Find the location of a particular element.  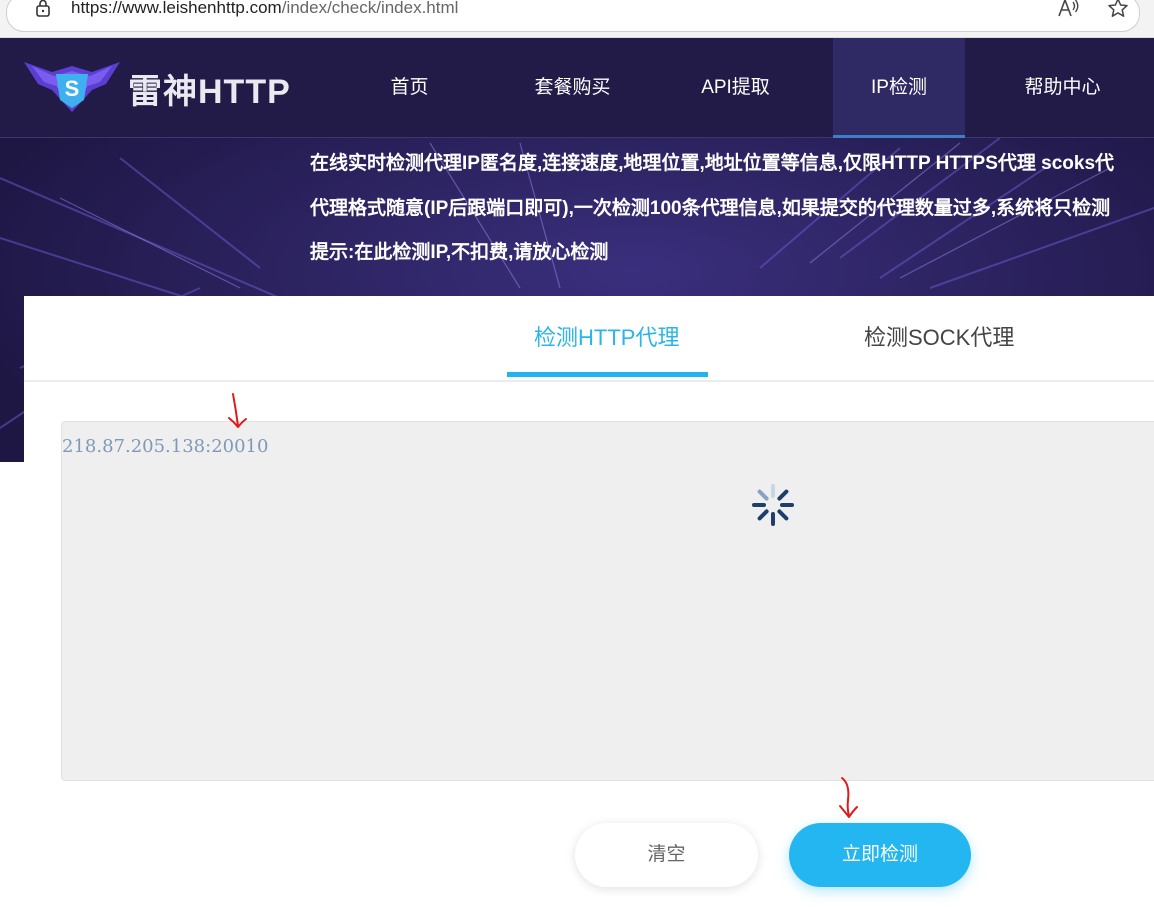

logo-text: 雷神HTTP is located at coordinates (209, 92).